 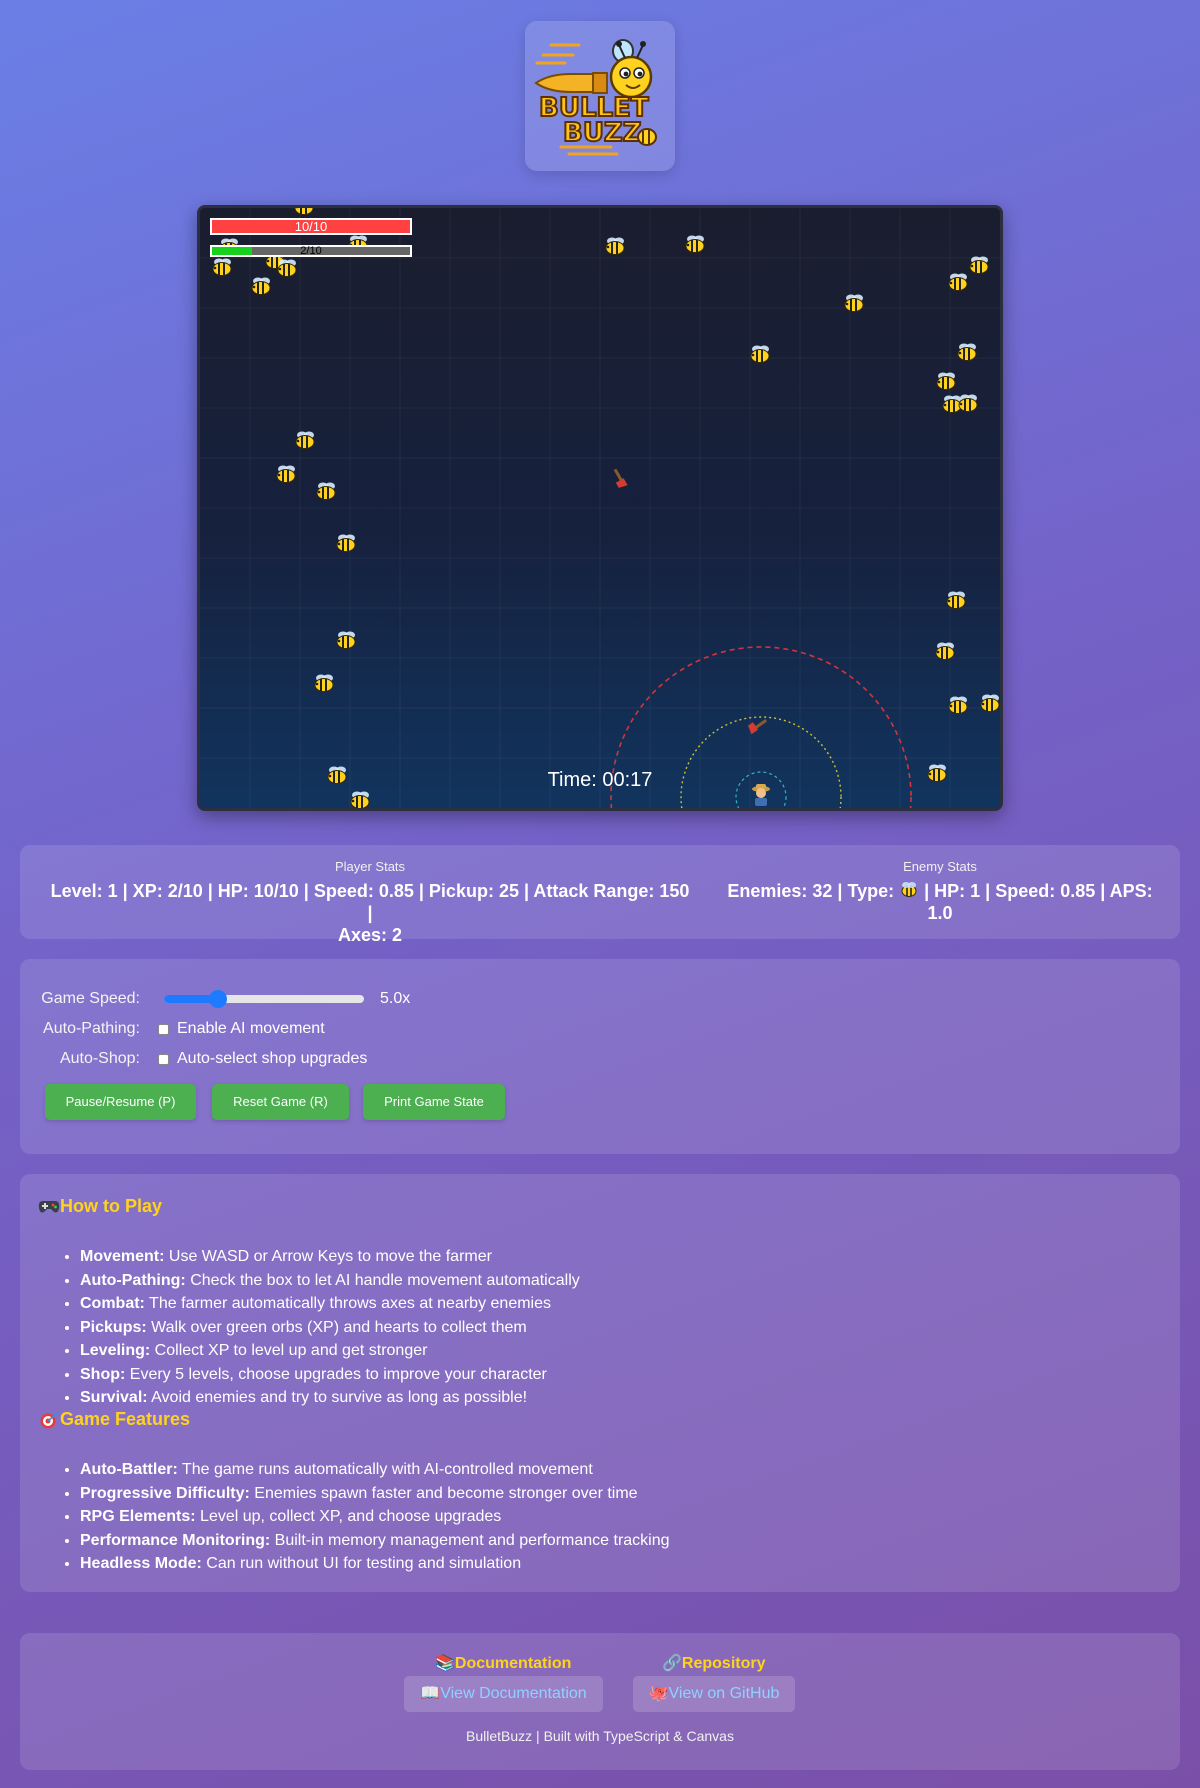 What do you see at coordinates (714, 1694) in the screenshot?
I see `view-on-github-link: 🐙View on GitHub` at bounding box center [714, 1694].